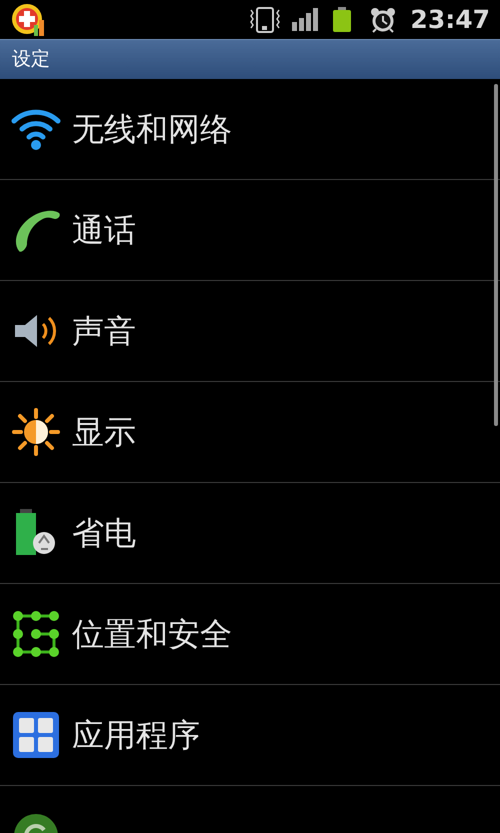 The image size is (500, 833). Describe the element at coordinates (36, 129) in the screenshot. I see `wifi-icon` at that location.